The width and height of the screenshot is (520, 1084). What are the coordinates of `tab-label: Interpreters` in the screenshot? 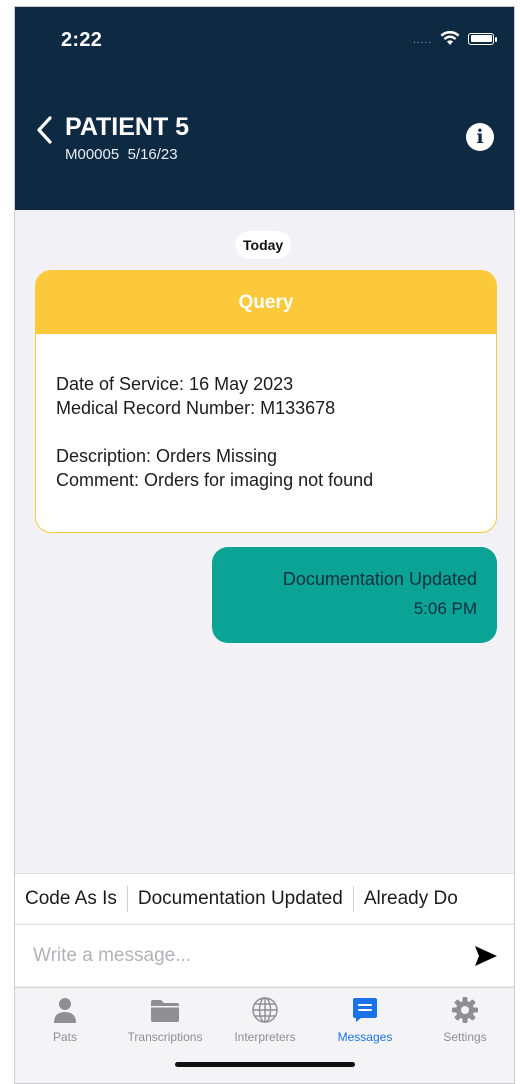 It's located at (265, 1037).